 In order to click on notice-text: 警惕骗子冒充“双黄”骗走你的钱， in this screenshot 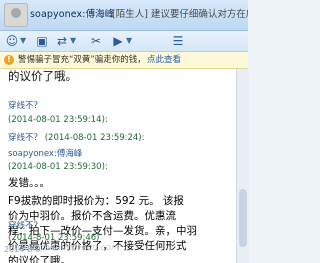, I will do `click(82, 60)`.